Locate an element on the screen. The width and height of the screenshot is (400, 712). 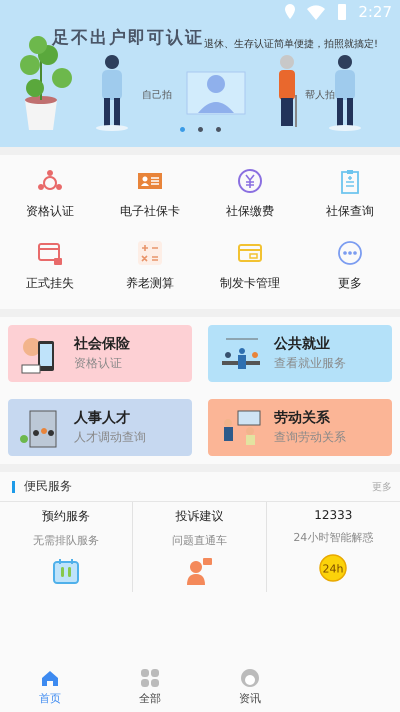
banner-label: 帮人拍 is located at coordinates (320, 95).